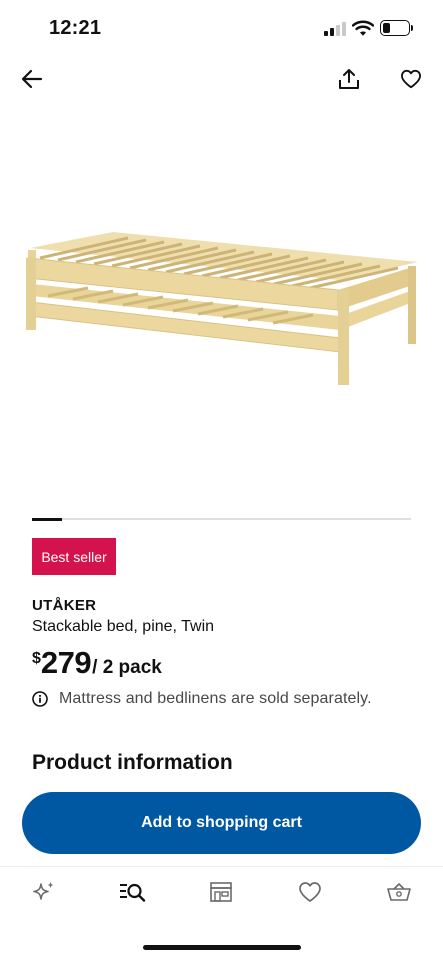  I want to click on back-arrow-icon, so click(32, 79).